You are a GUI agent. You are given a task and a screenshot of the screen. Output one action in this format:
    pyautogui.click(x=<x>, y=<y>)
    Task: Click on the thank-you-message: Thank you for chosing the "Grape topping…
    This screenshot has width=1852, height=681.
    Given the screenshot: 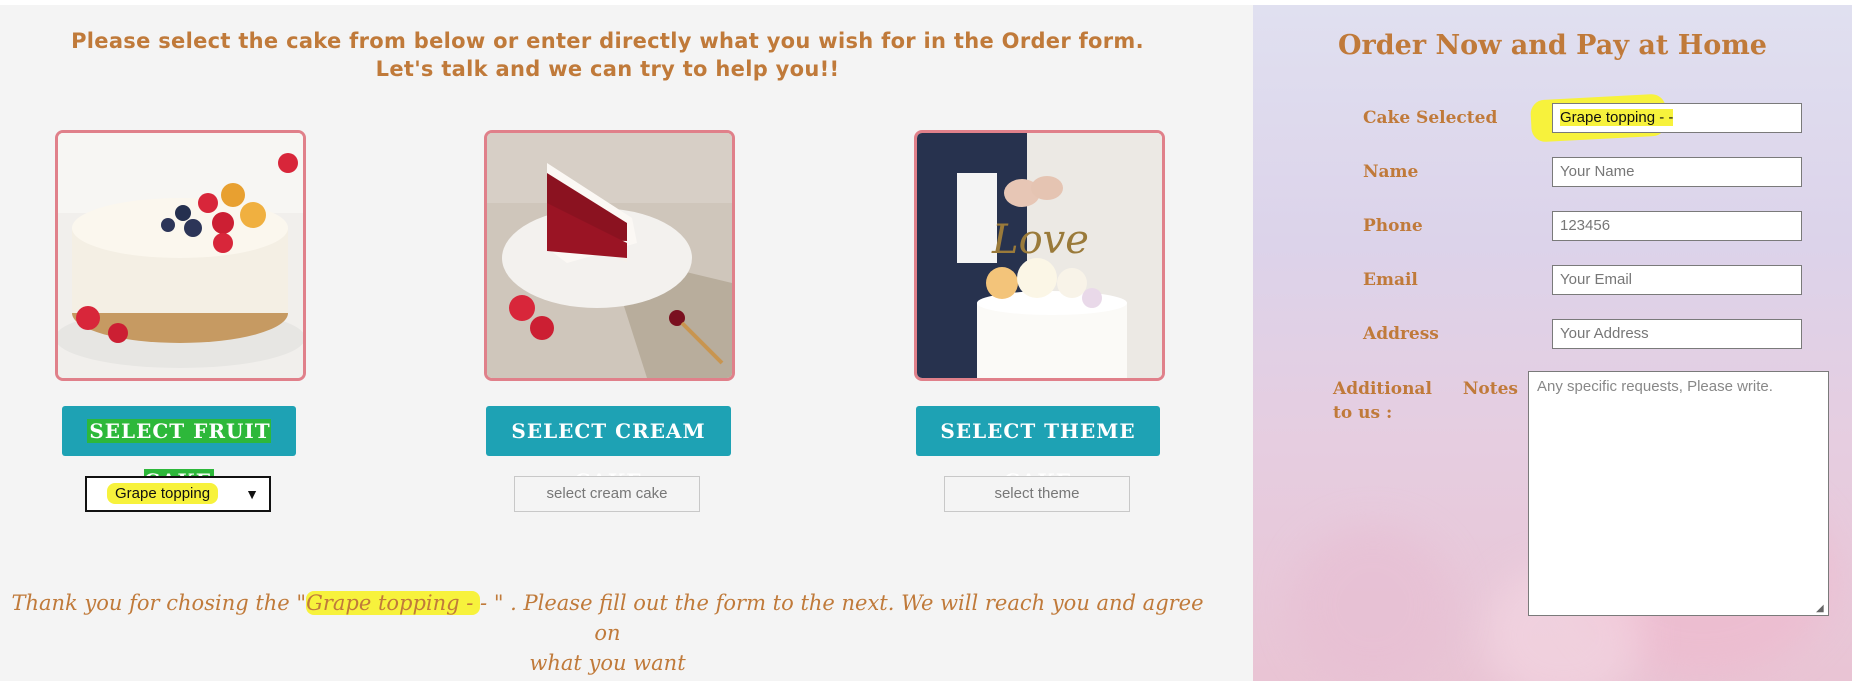 What is the action you would take?
    pyautogui.click(x=607, y=633)
    